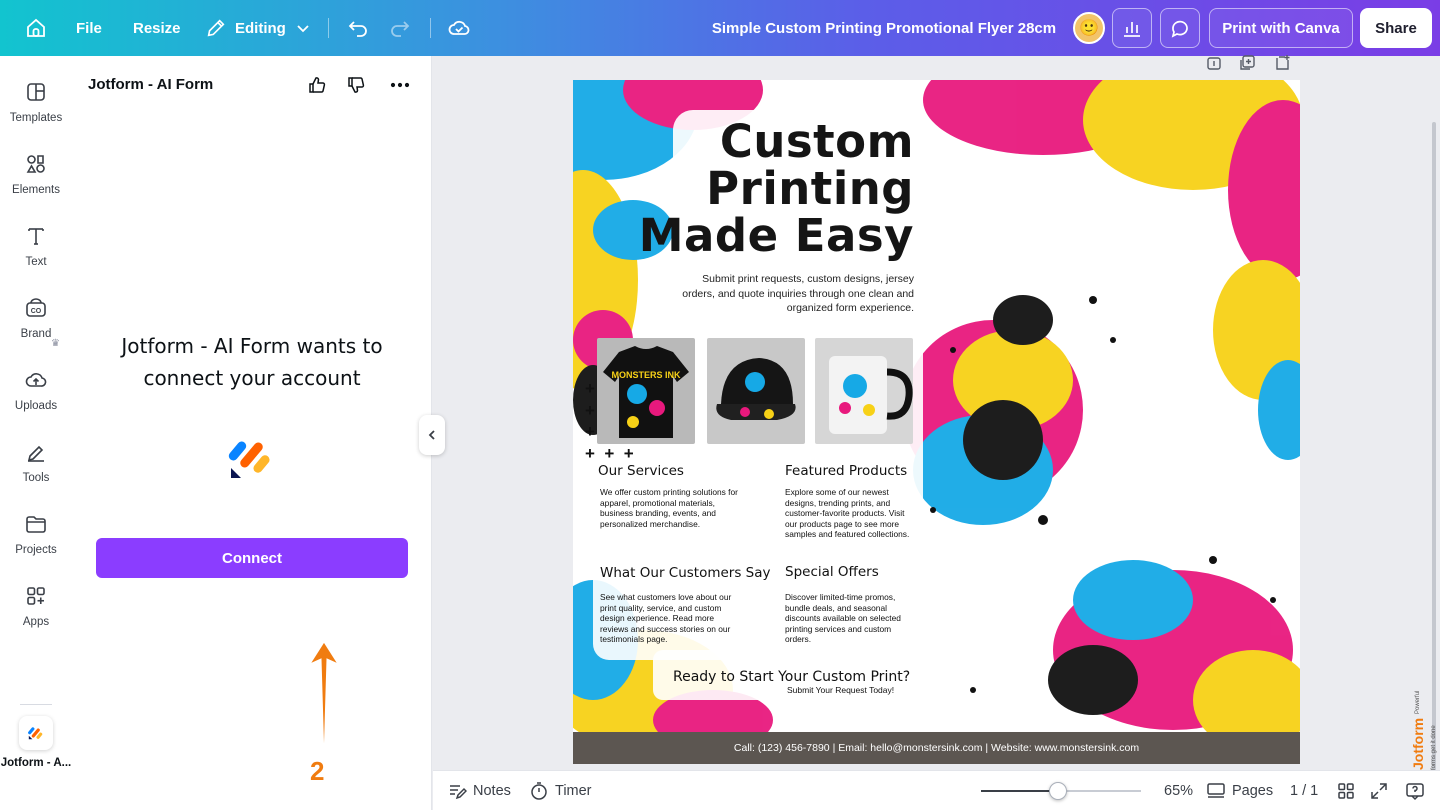 The width and height of the screenshot is (1440, 810). I want to click on share-button: Share, so click(1396, 28).